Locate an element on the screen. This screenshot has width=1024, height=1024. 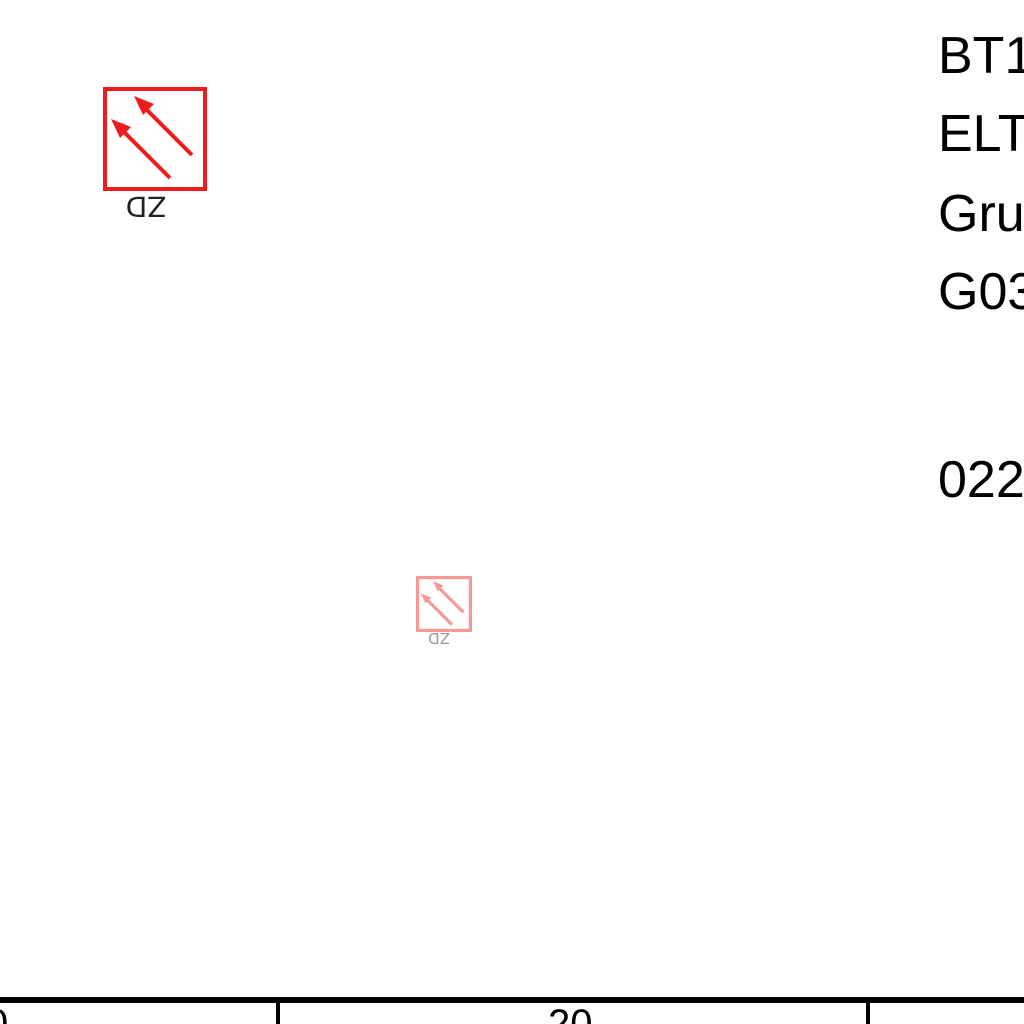
title-block-line-1: BT1 is located at coordinates (981, 56).